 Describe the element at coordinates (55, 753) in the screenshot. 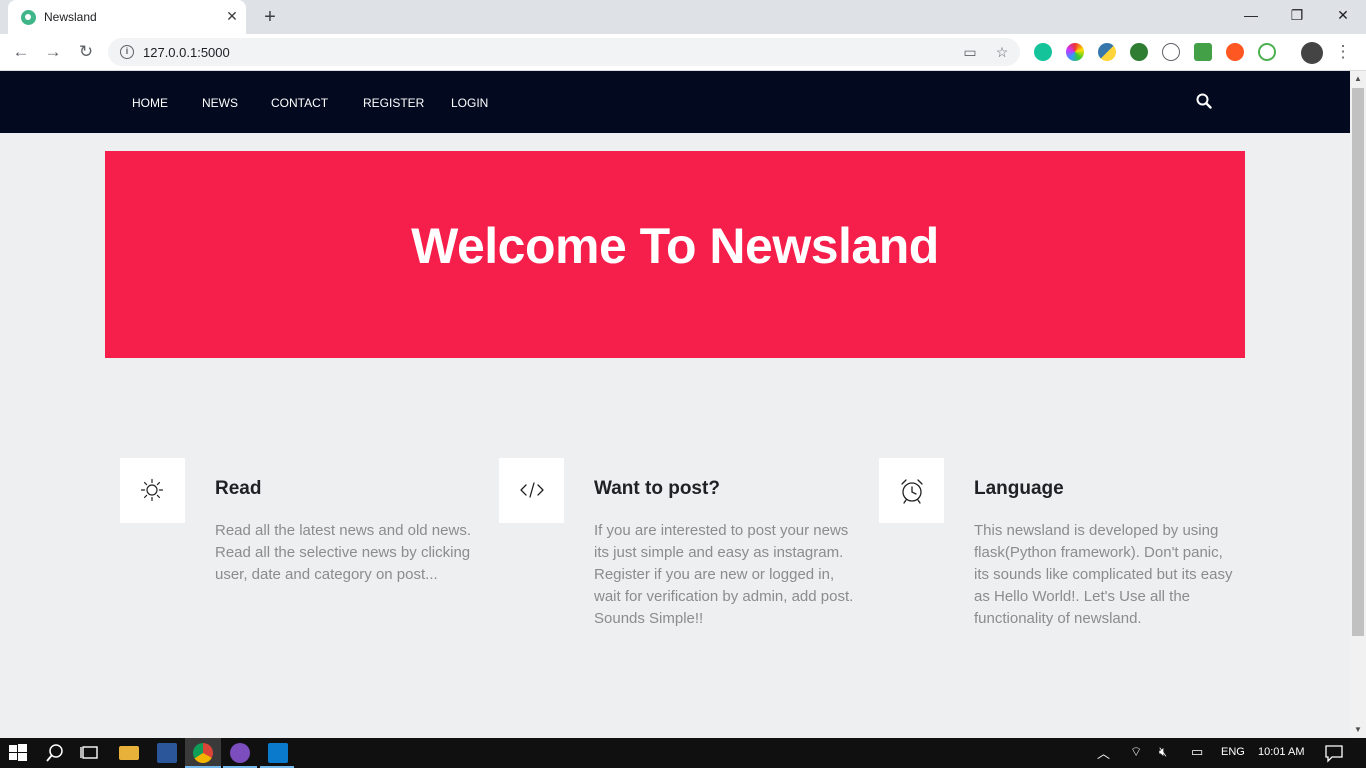

I see `search-taskbar-icon` at that location.